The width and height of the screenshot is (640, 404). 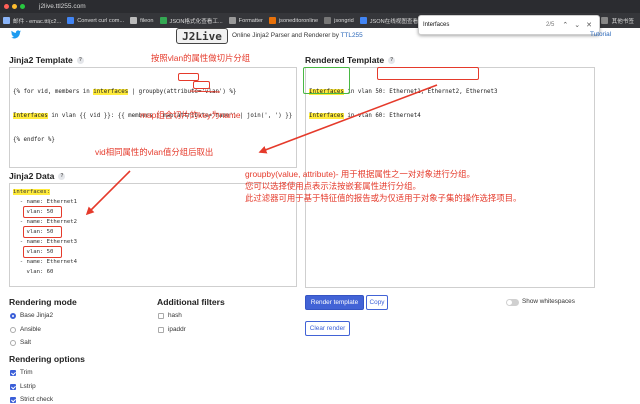 What do you see at coordinates (43, 302) in the screenshot?
I see `rendering-mode-heading: Rendering mode` at bounding box center [43, 302].